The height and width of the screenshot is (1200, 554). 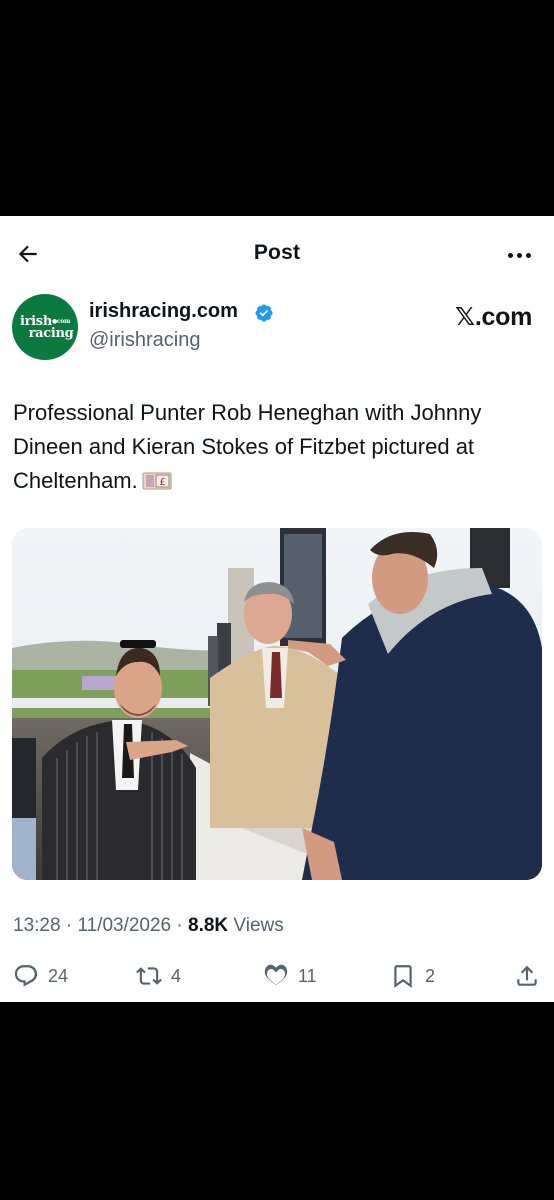 I want to click on share-icon, so click(x=527, y=975).